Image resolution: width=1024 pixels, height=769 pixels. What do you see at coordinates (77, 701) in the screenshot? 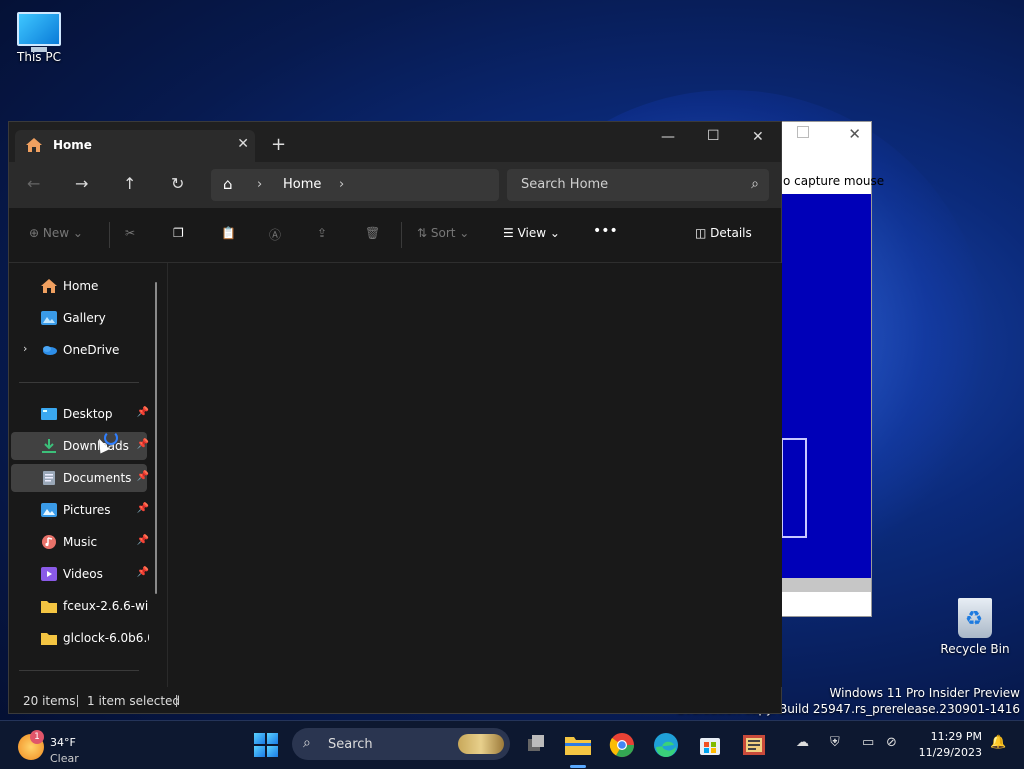
I see `status-divider` at bounding box center [77, 701].